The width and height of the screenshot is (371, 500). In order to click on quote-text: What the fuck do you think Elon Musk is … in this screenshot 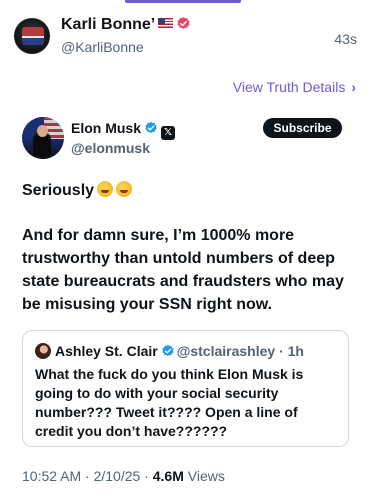, I will do `click(169, 402)`.